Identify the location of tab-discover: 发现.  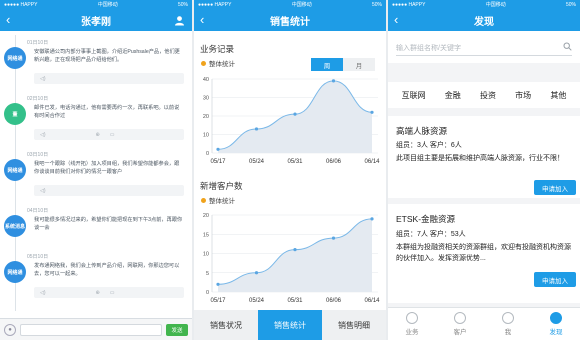
(556, 324).